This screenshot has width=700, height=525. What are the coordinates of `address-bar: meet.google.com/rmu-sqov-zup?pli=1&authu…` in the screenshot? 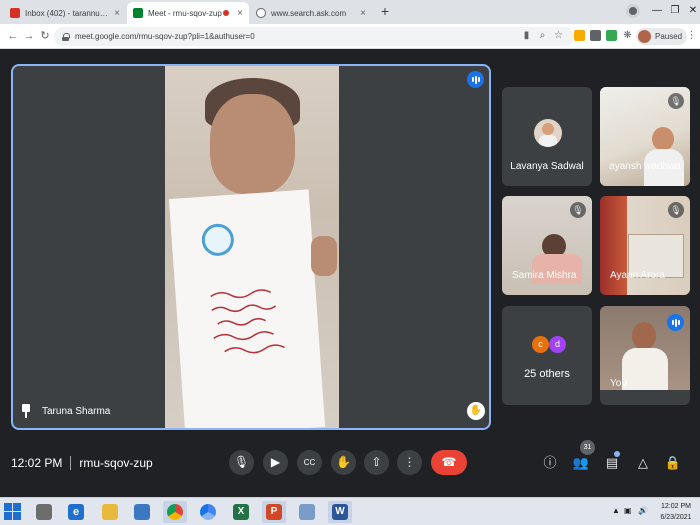 It's located at (314, 36).